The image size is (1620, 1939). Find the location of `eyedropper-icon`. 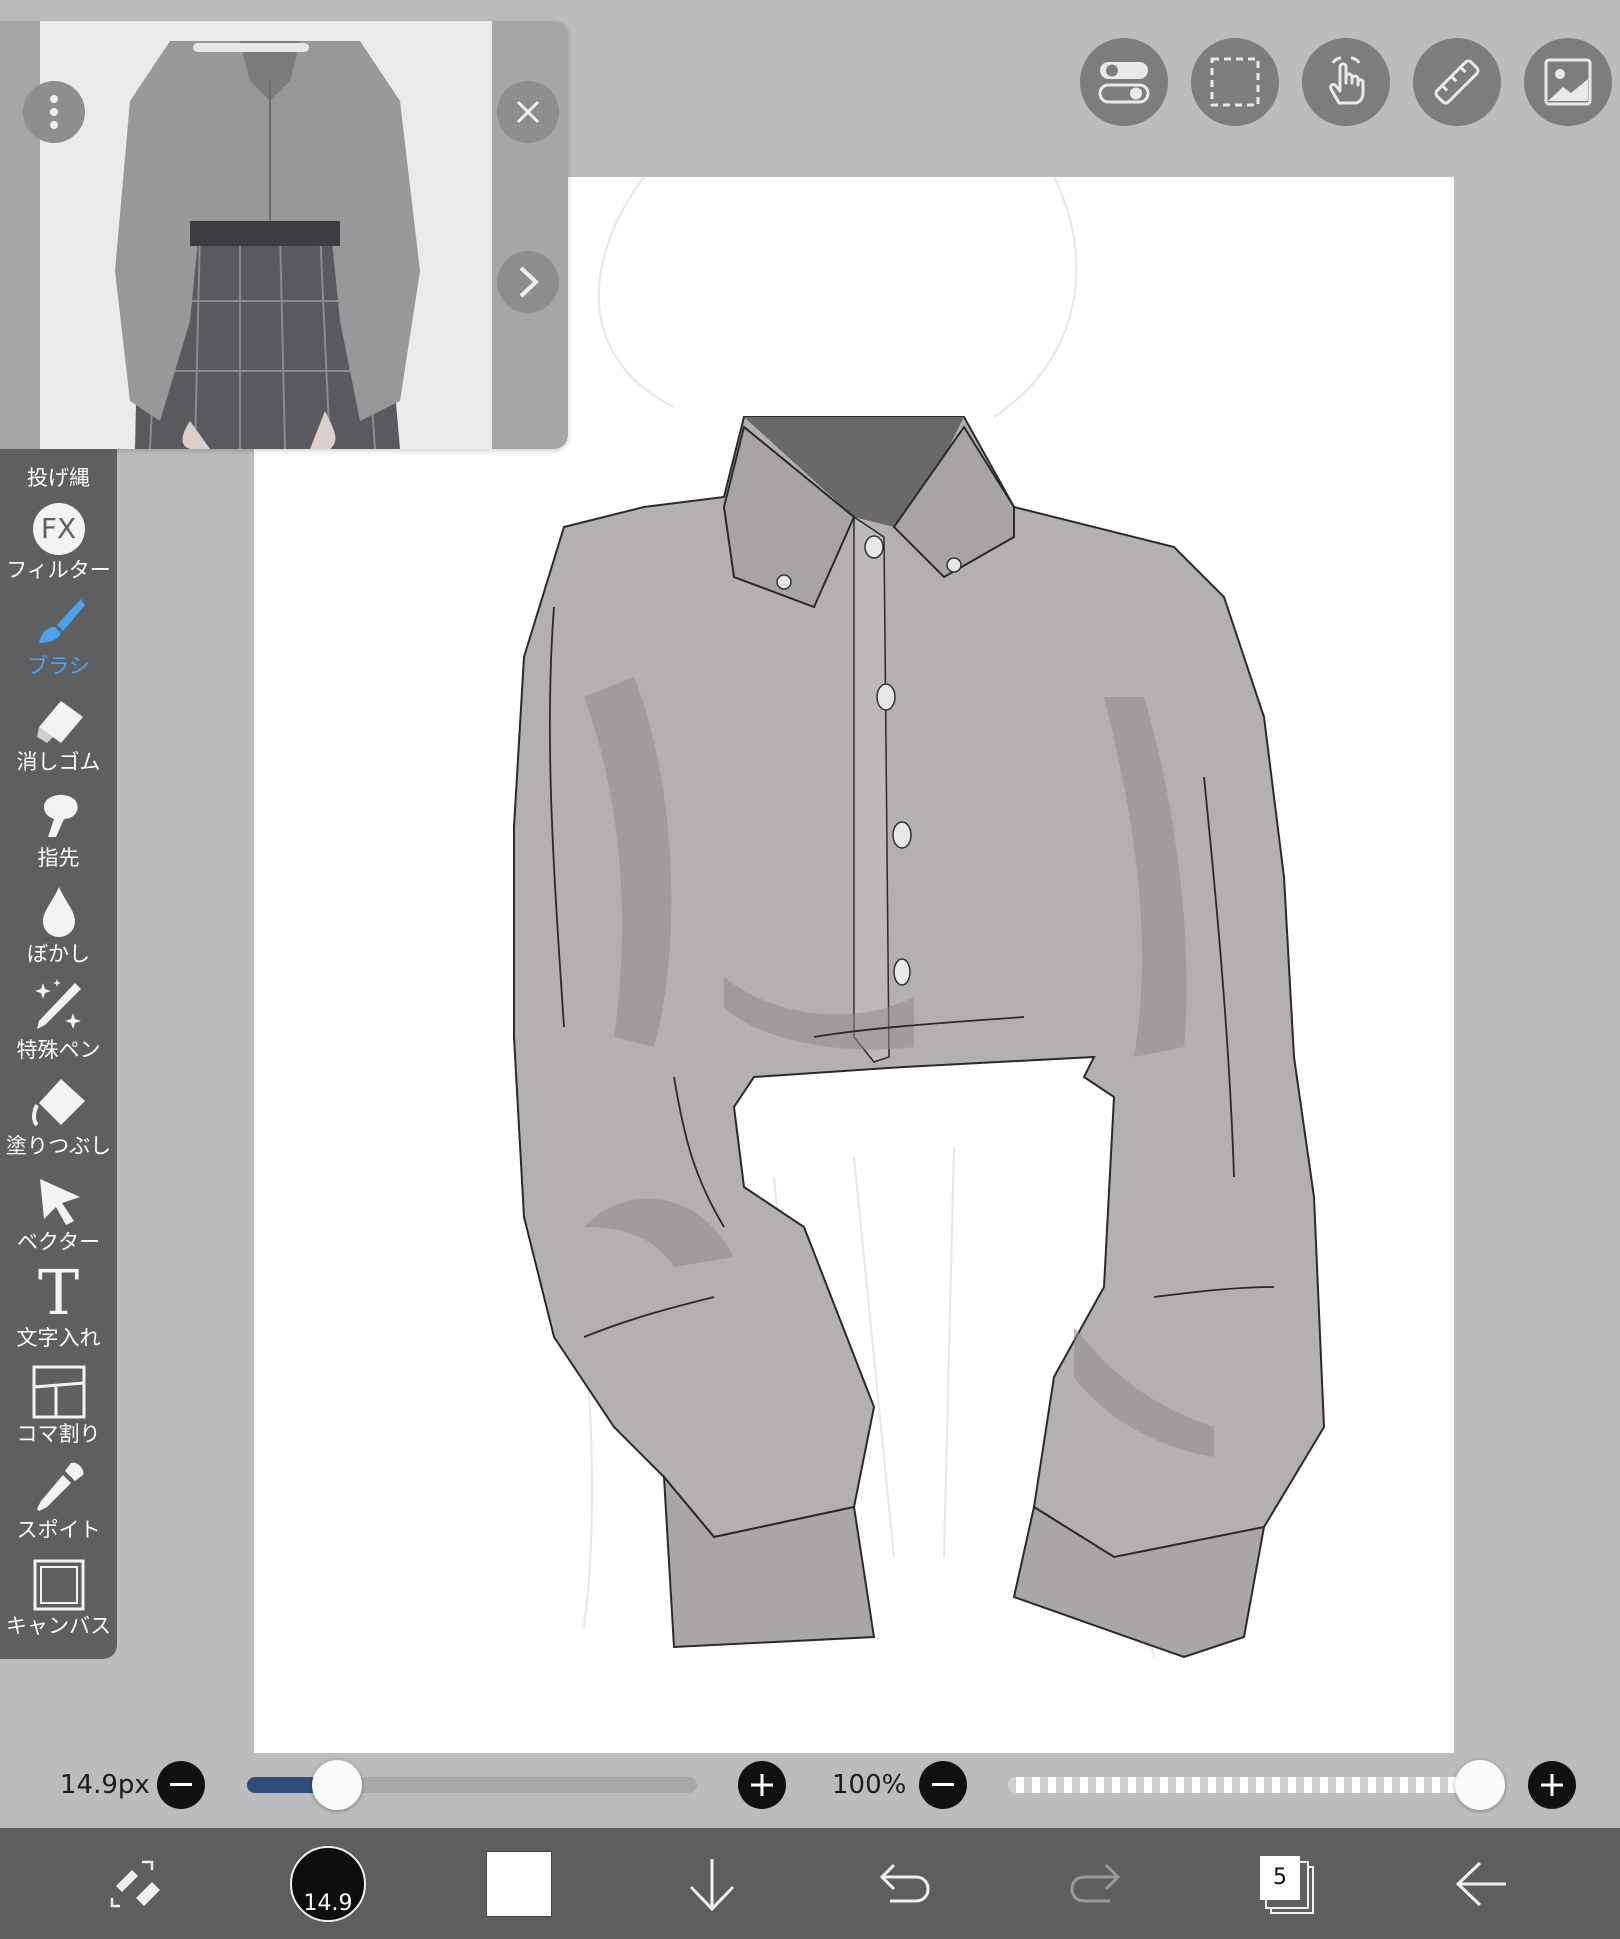

eyedropper-icon is located at coordinates (59, 1486).